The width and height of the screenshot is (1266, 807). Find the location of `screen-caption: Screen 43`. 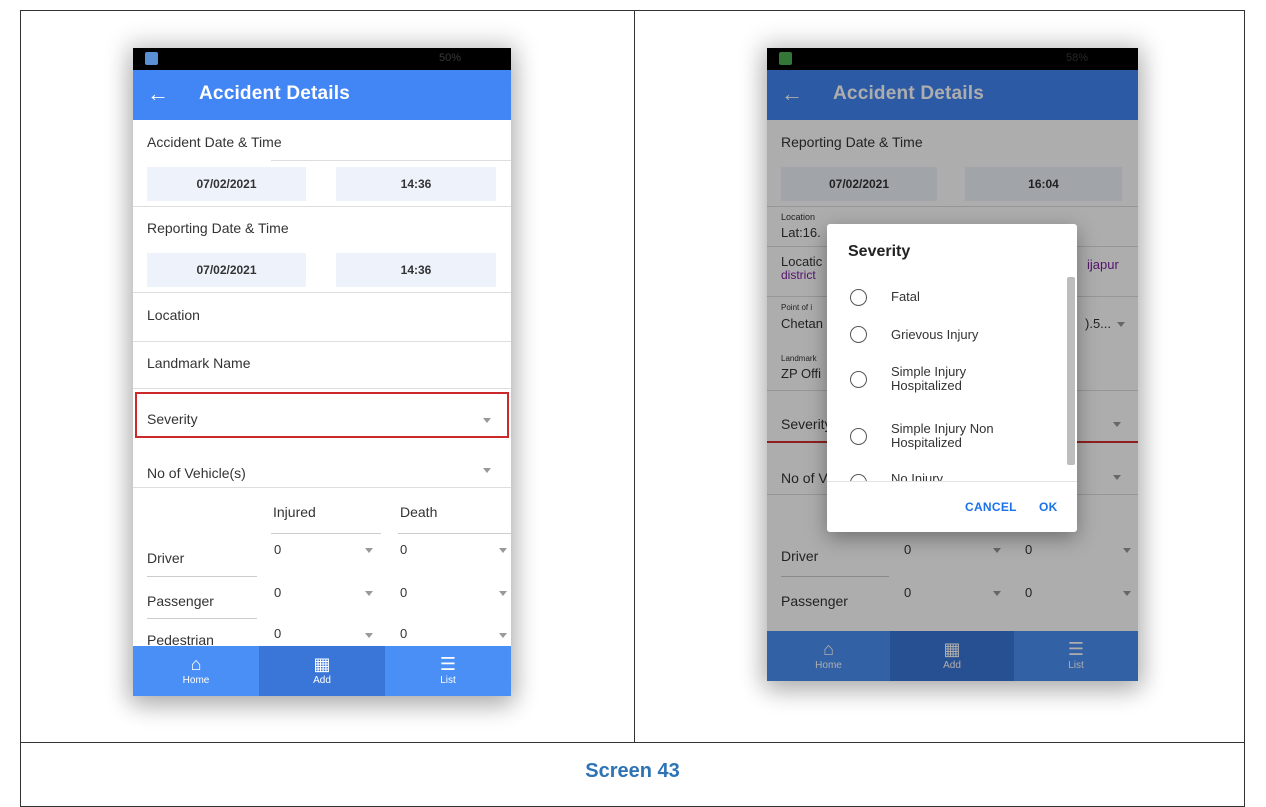

screen-caption: Screen 43 is located at coordinates (632, 771).